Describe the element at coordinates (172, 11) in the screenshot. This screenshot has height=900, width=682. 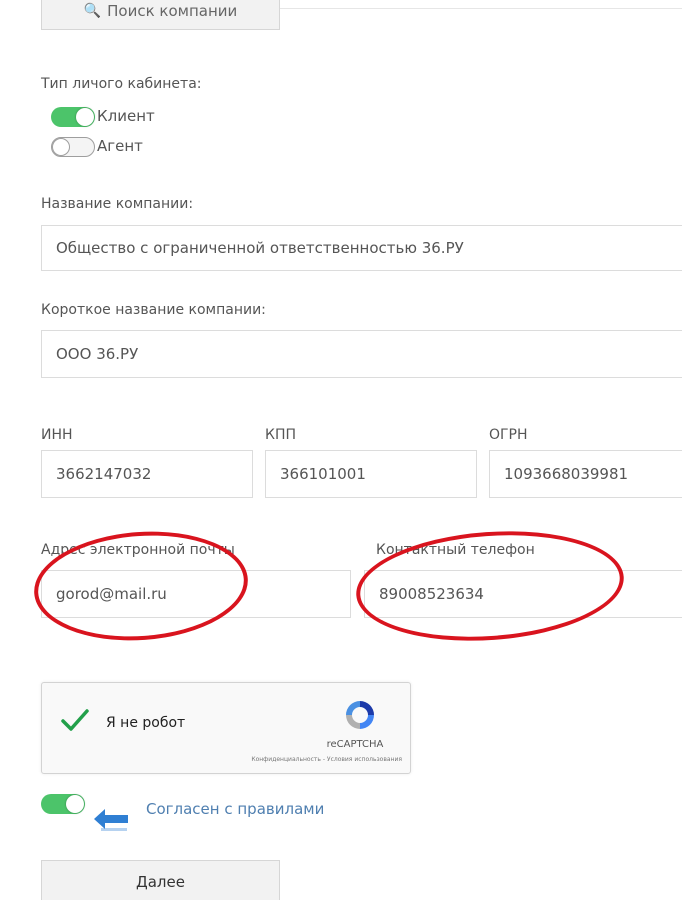
I see `search-button-label: Поиск компании` at that location.